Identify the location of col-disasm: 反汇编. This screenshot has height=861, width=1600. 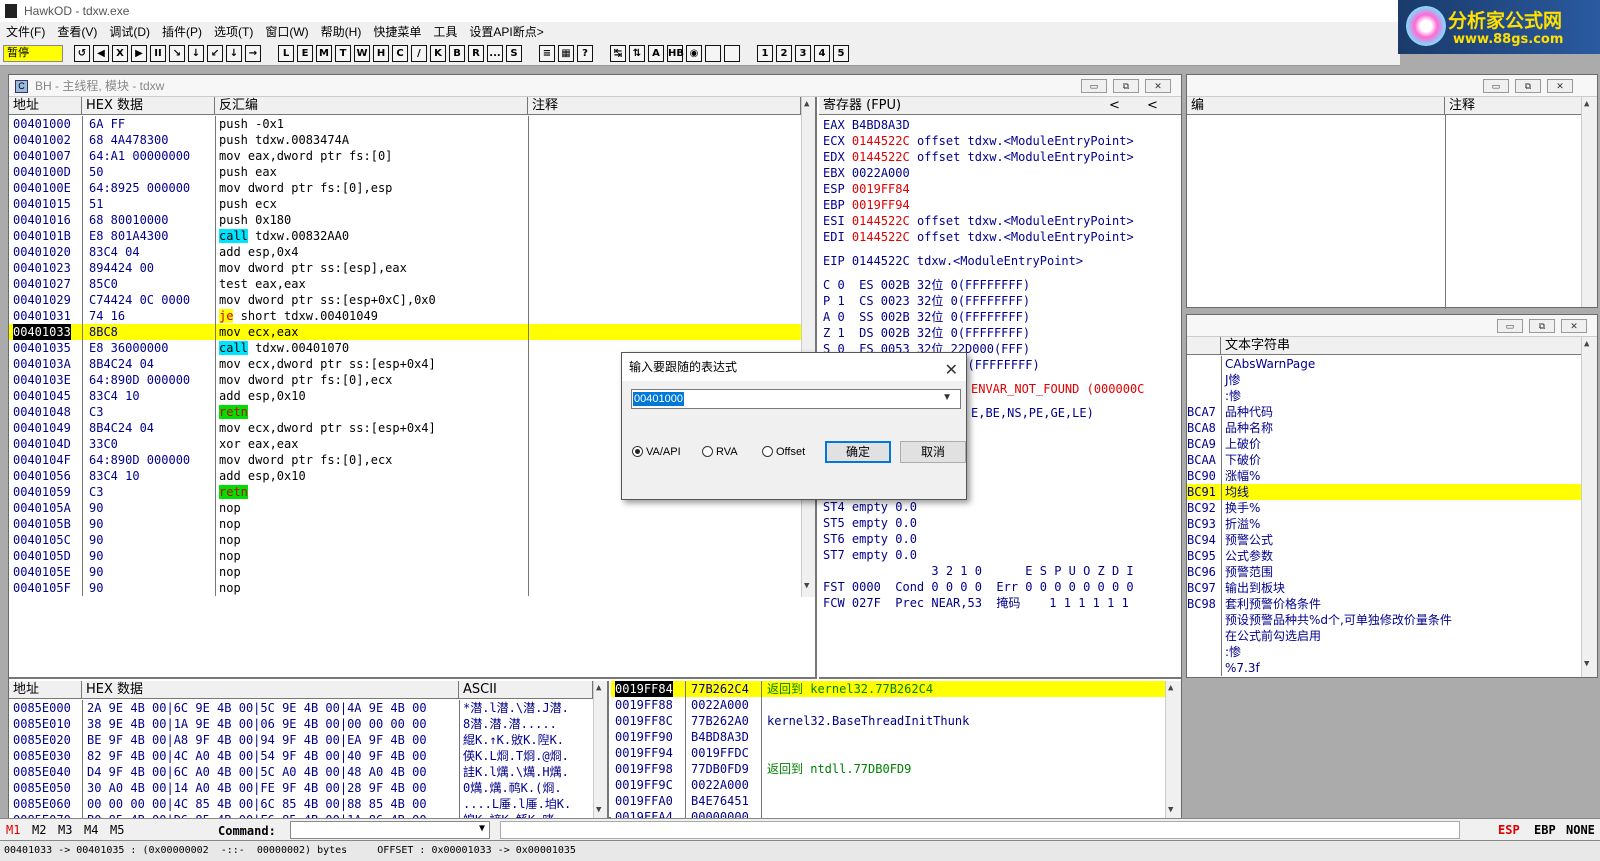
(371, 106).